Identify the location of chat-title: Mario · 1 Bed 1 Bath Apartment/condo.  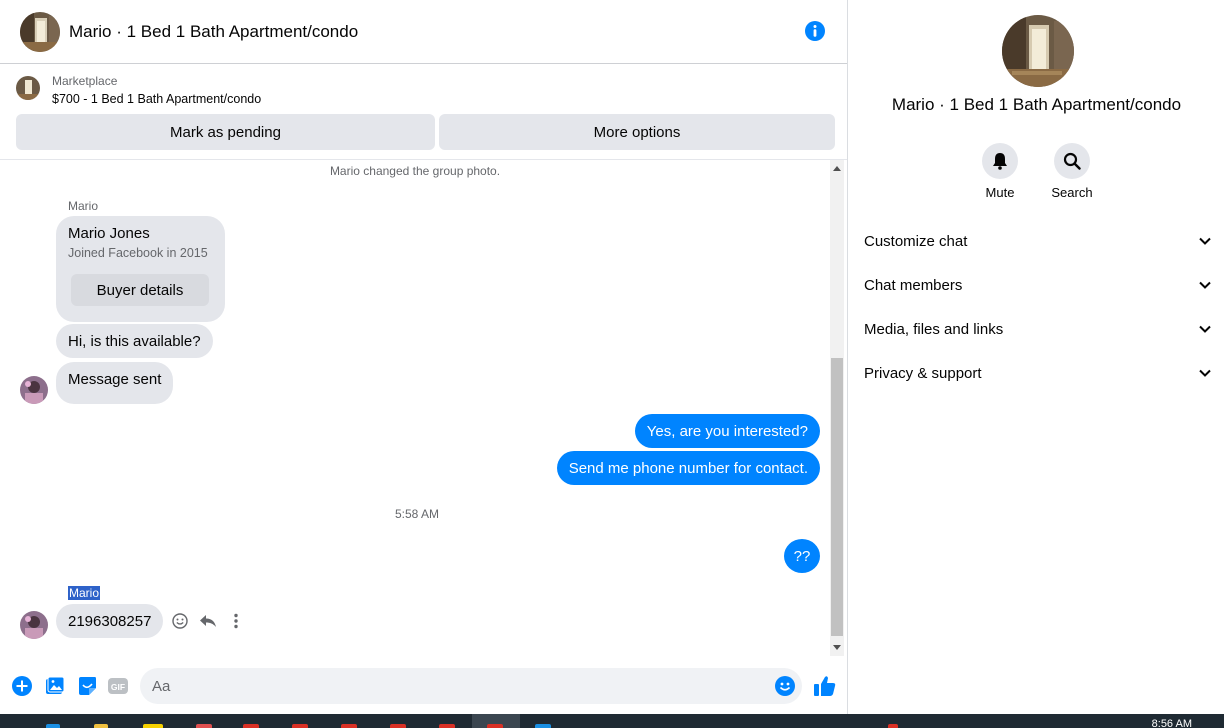
(214, 31).